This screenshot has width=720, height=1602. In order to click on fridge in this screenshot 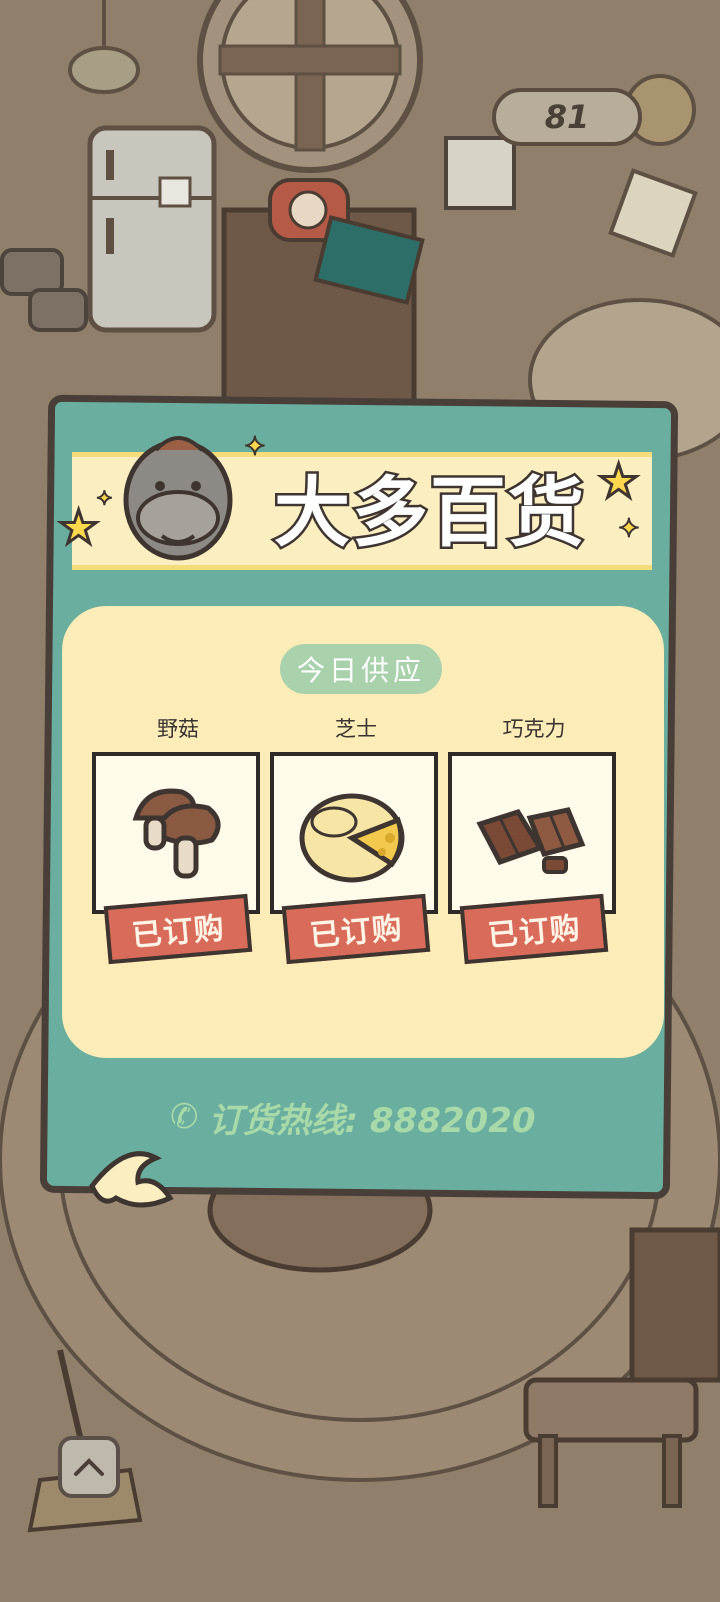, I will do `click(152, 229)`.